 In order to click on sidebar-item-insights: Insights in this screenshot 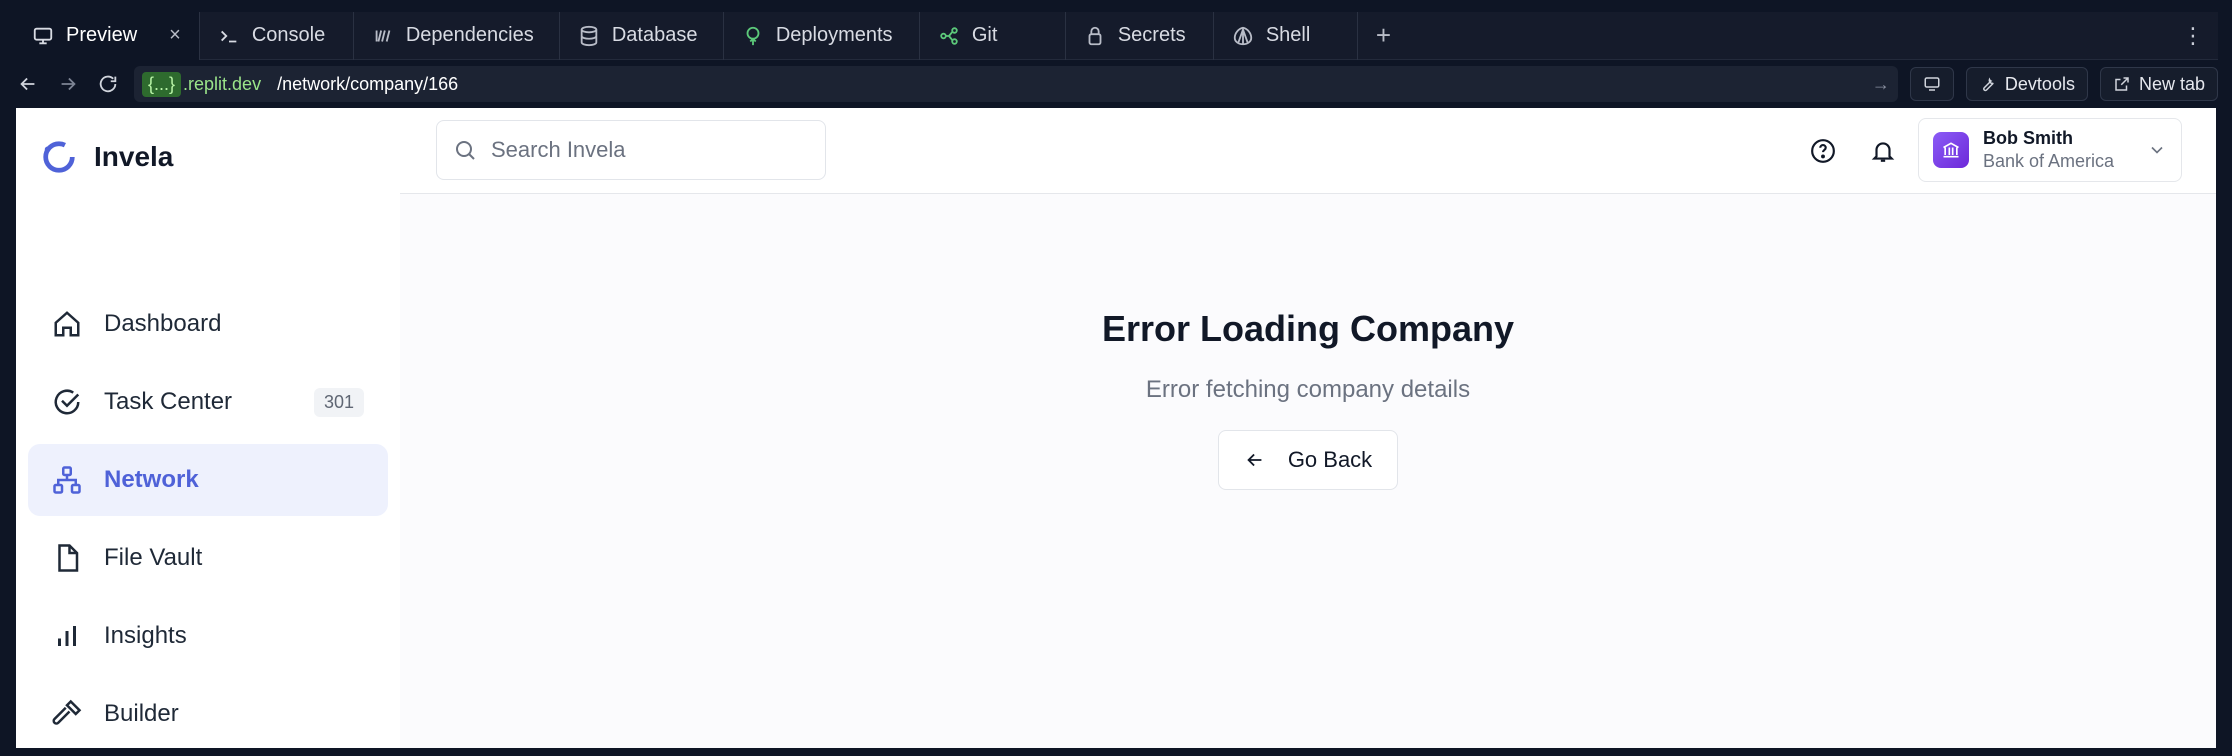, I will do `click(208, 636)`.